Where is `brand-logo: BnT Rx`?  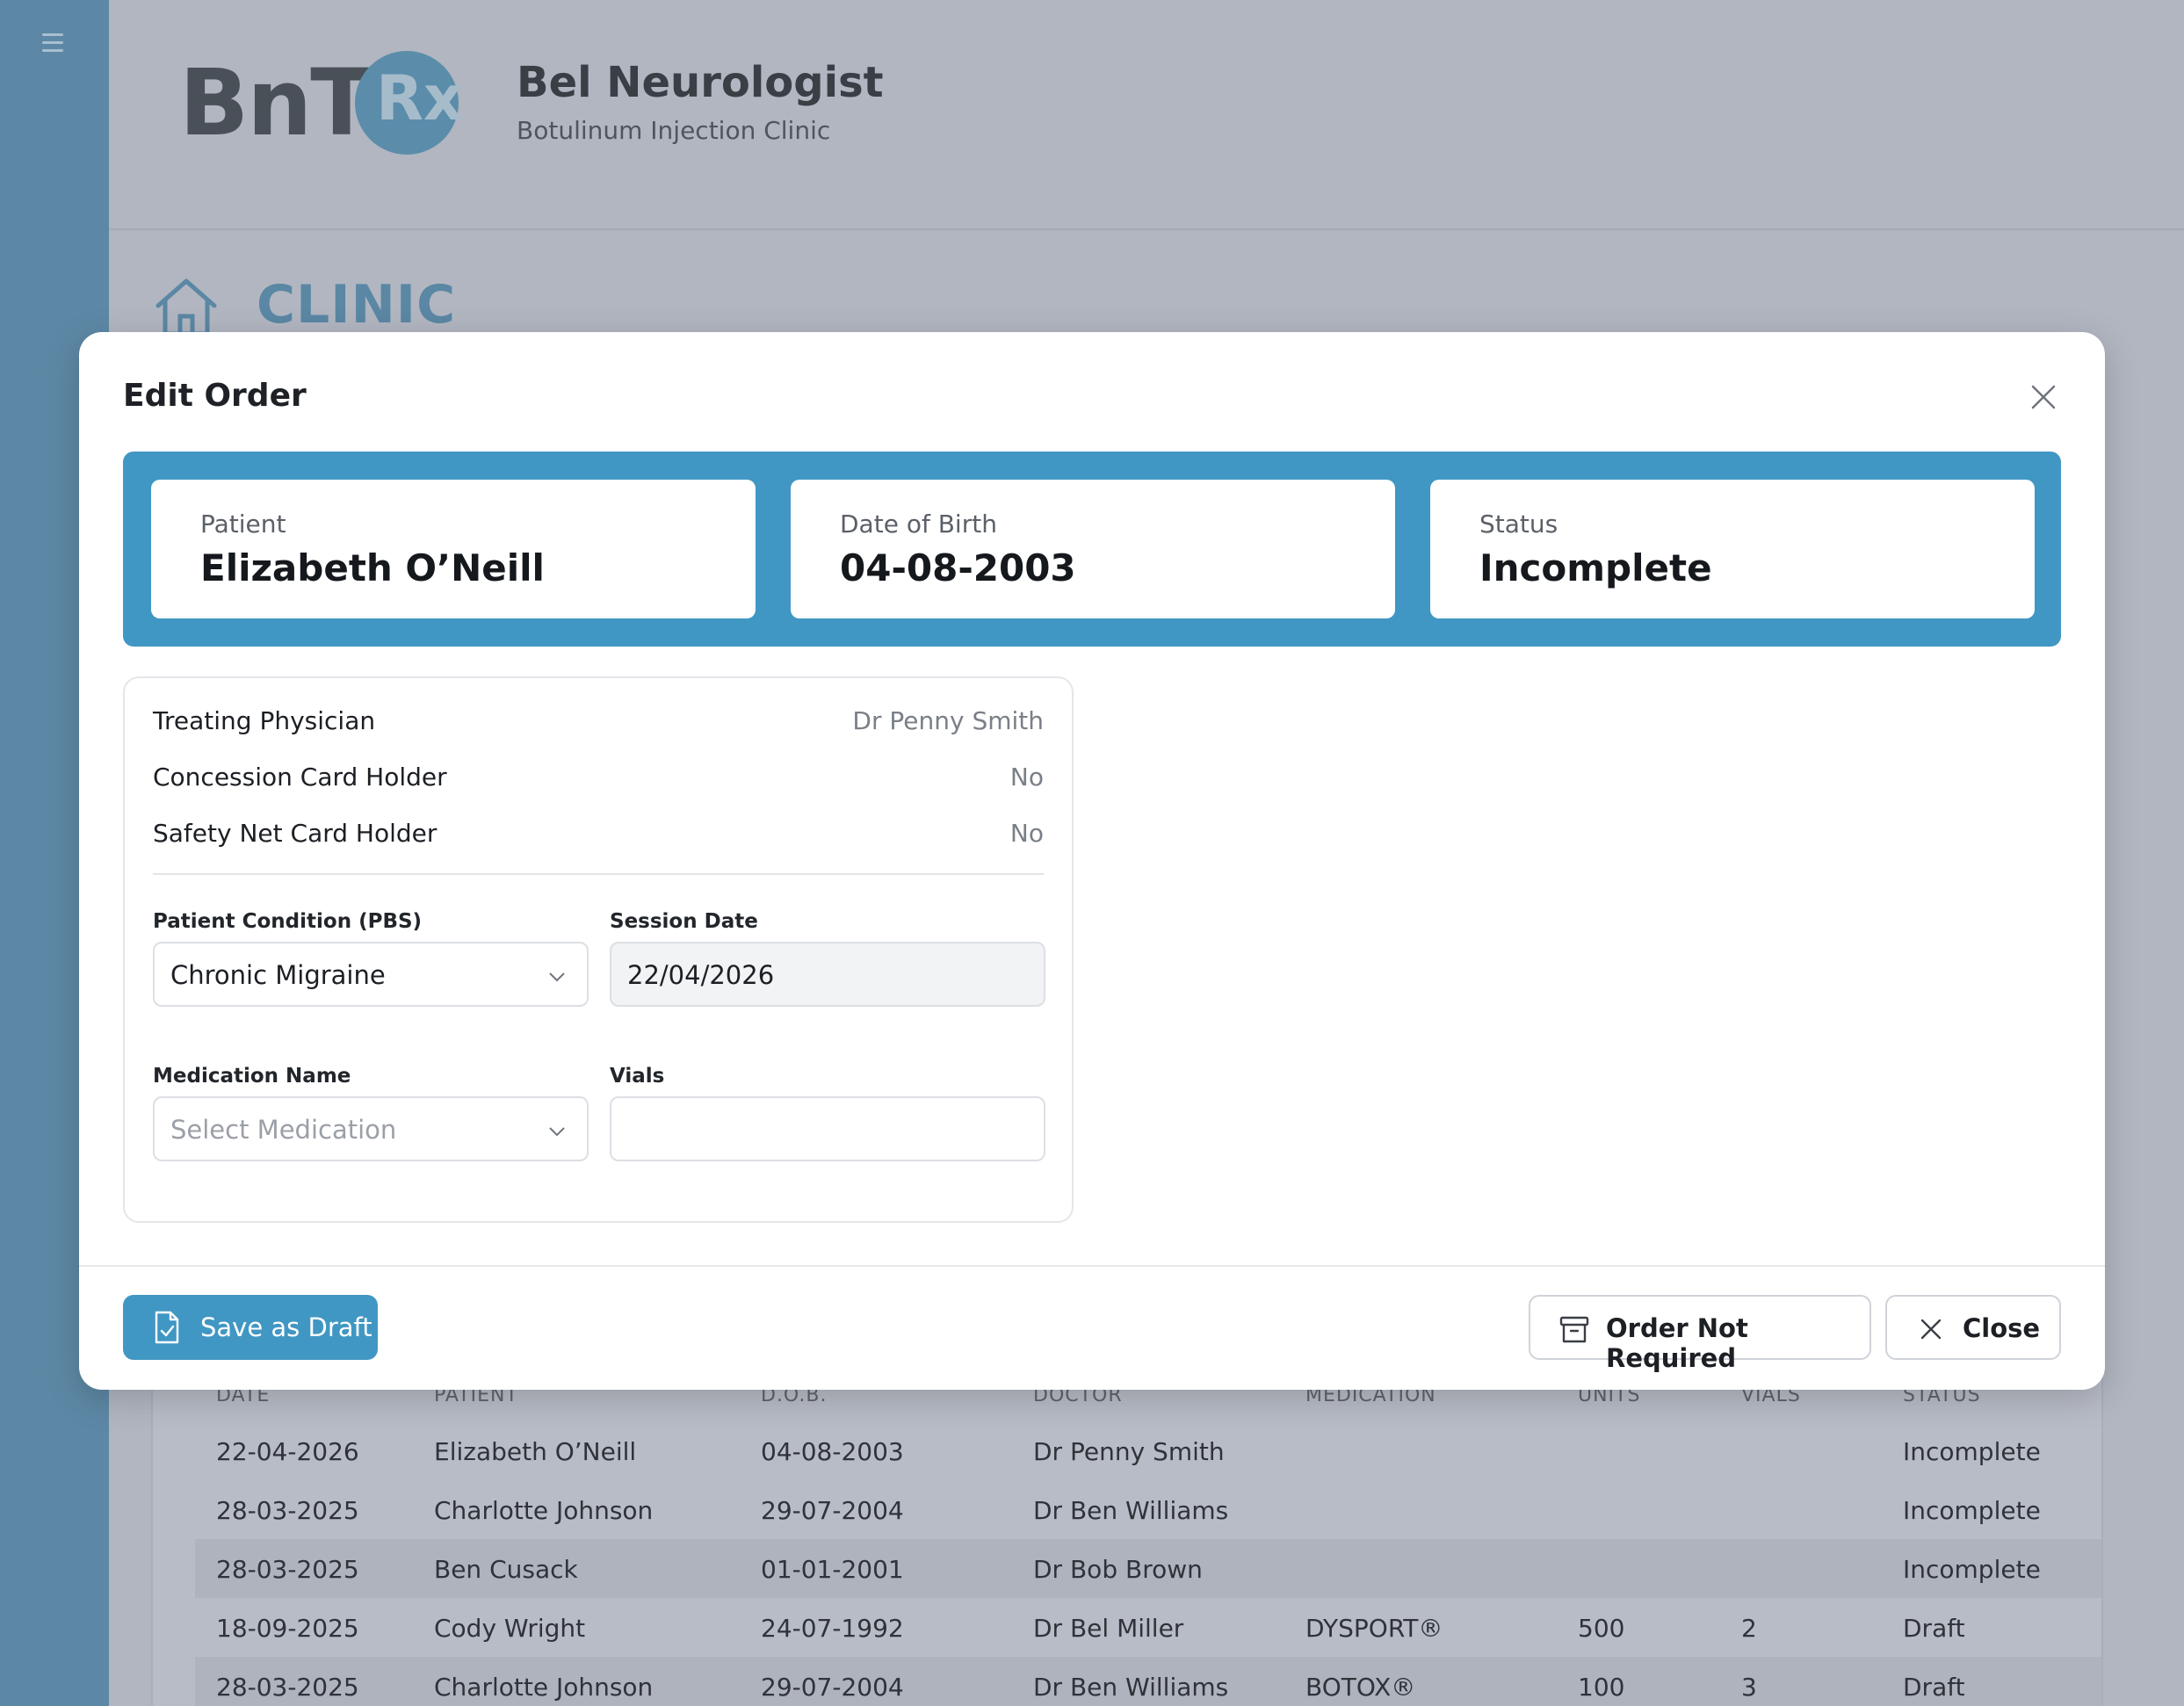 brand-logo: BnT Rx is located at coordinates (328, 102).